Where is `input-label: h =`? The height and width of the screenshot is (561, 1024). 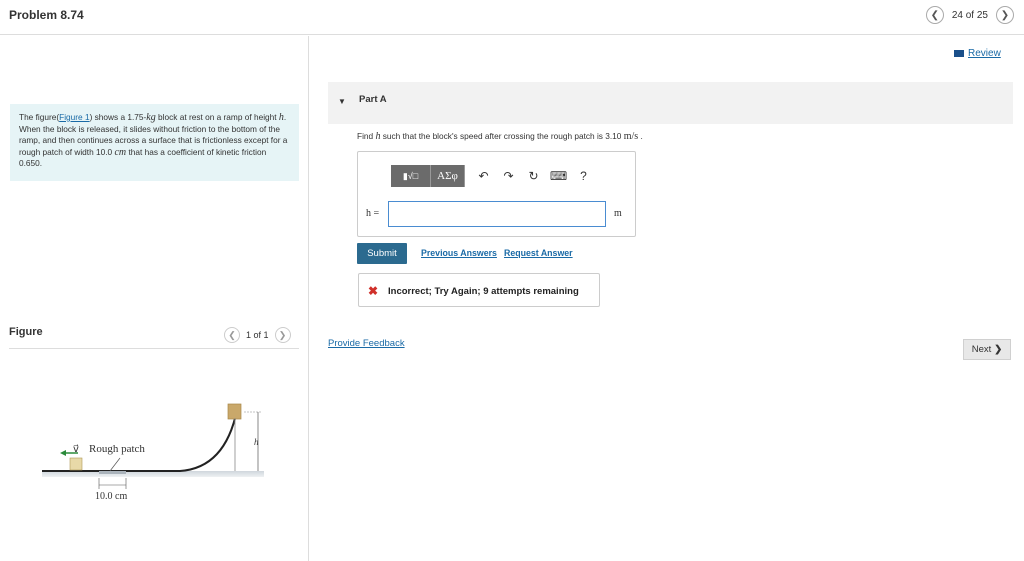 input-label: h = is located at coordinates (373, 213).